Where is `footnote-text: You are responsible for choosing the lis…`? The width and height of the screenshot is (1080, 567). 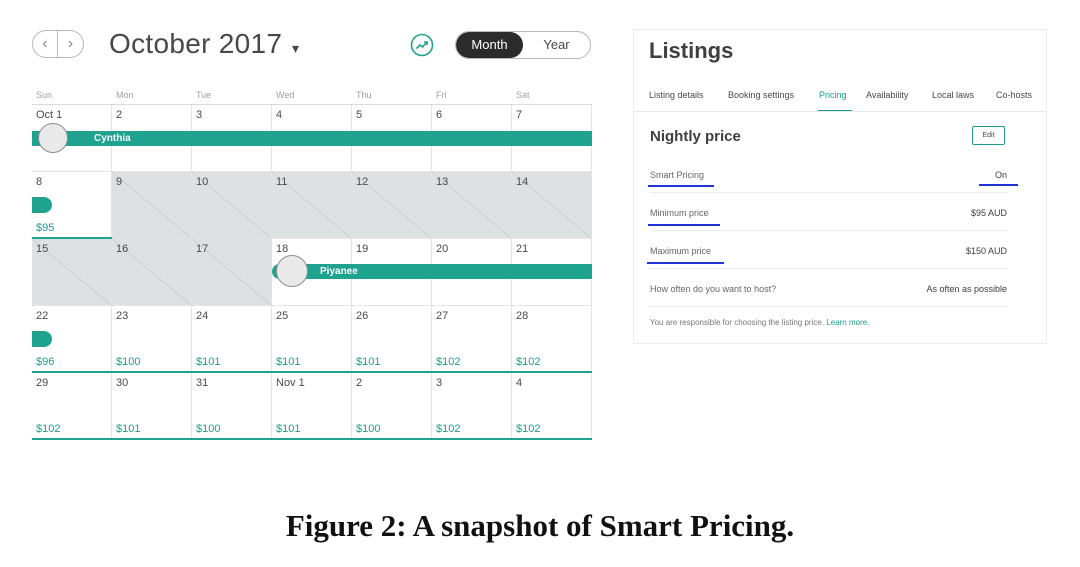 footnote-text: You are responsible for choosing the lis… is located at coordinates (737, 322).